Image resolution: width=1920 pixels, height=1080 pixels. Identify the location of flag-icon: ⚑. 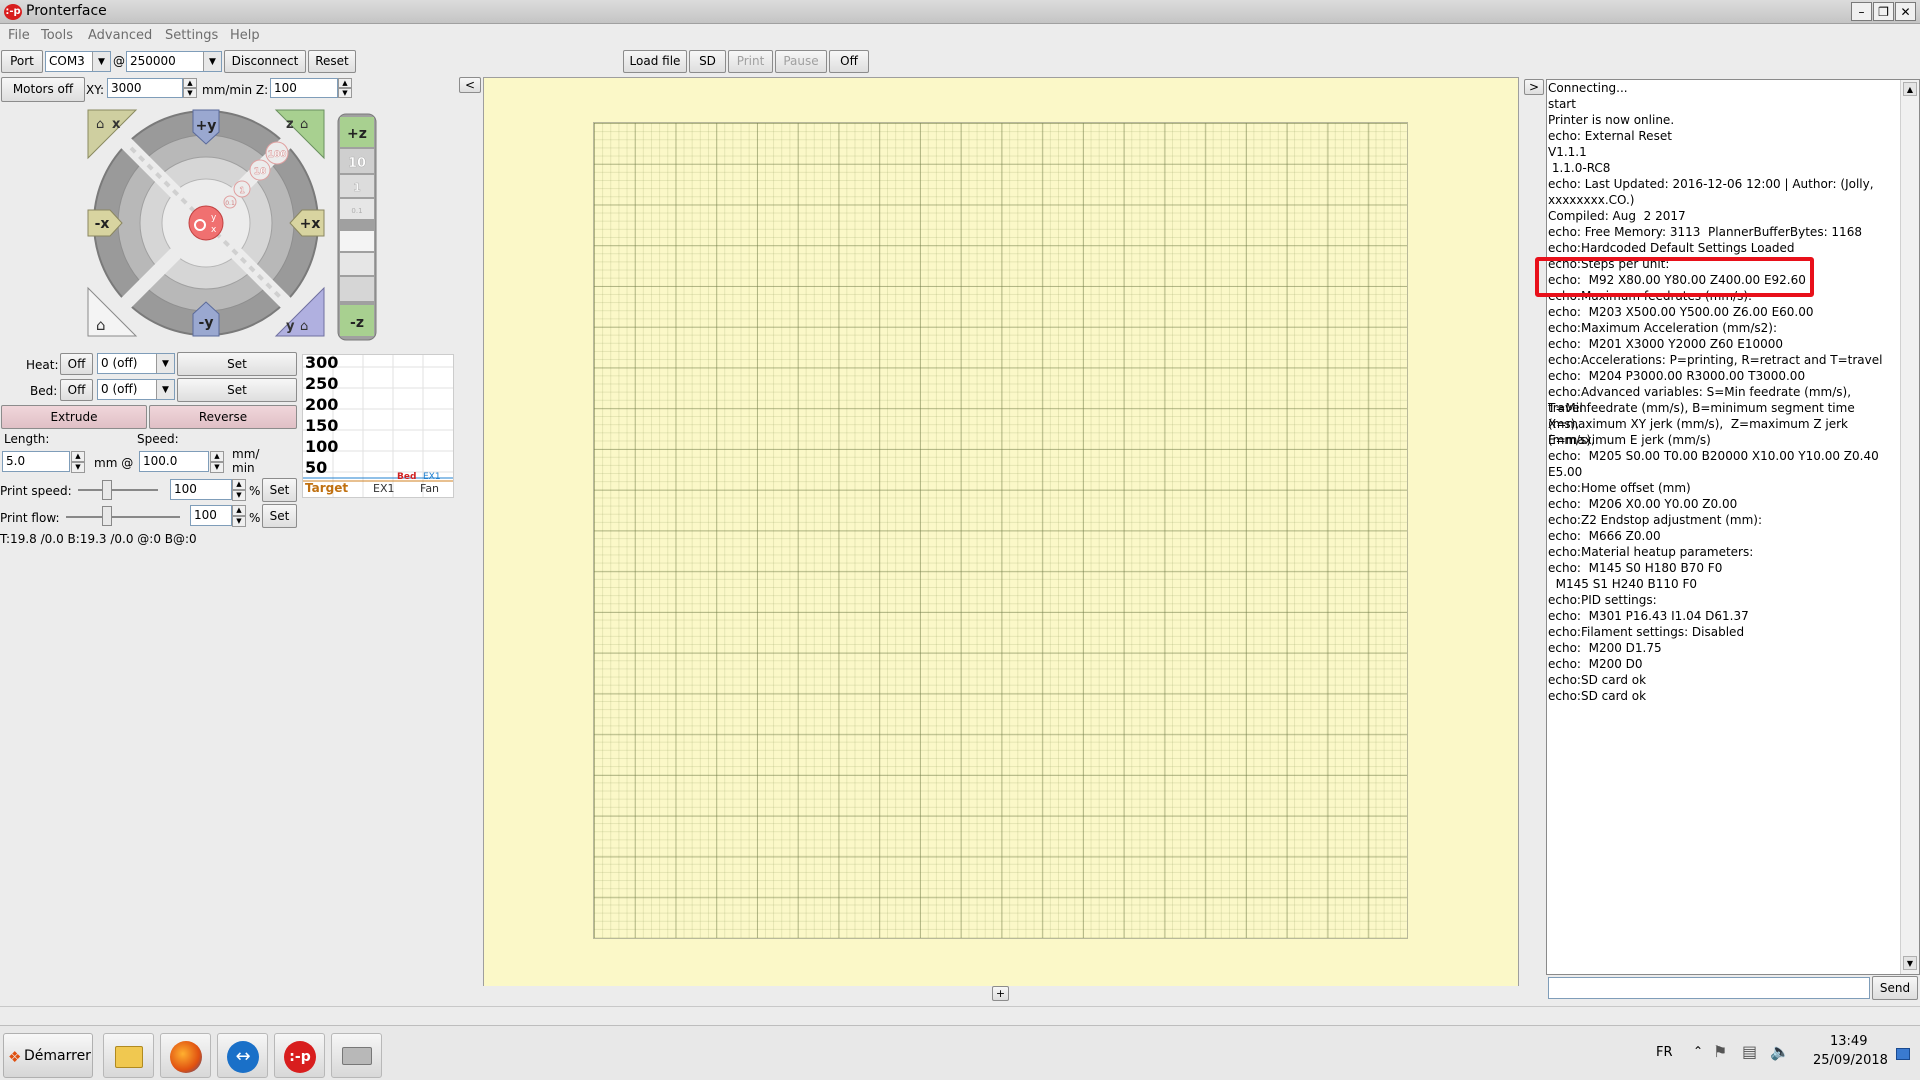
(1720, 1051).